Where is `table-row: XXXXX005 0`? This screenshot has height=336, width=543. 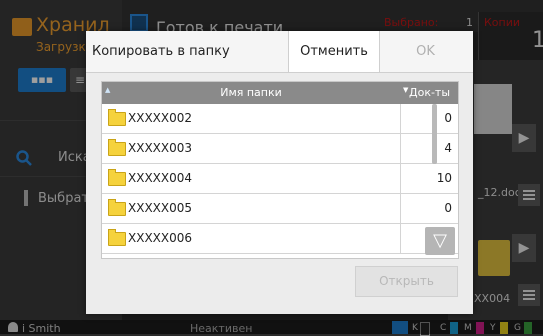
table-row: XXXXX005 0 is located at coordinates (280, 209).